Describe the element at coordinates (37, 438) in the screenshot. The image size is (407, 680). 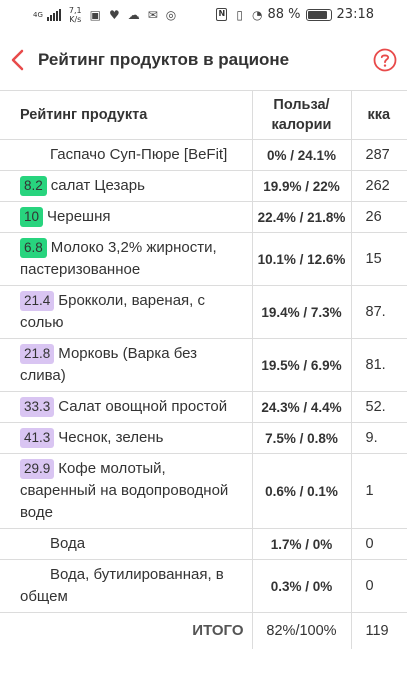
I see `rating-badge: 41.3` at that location.